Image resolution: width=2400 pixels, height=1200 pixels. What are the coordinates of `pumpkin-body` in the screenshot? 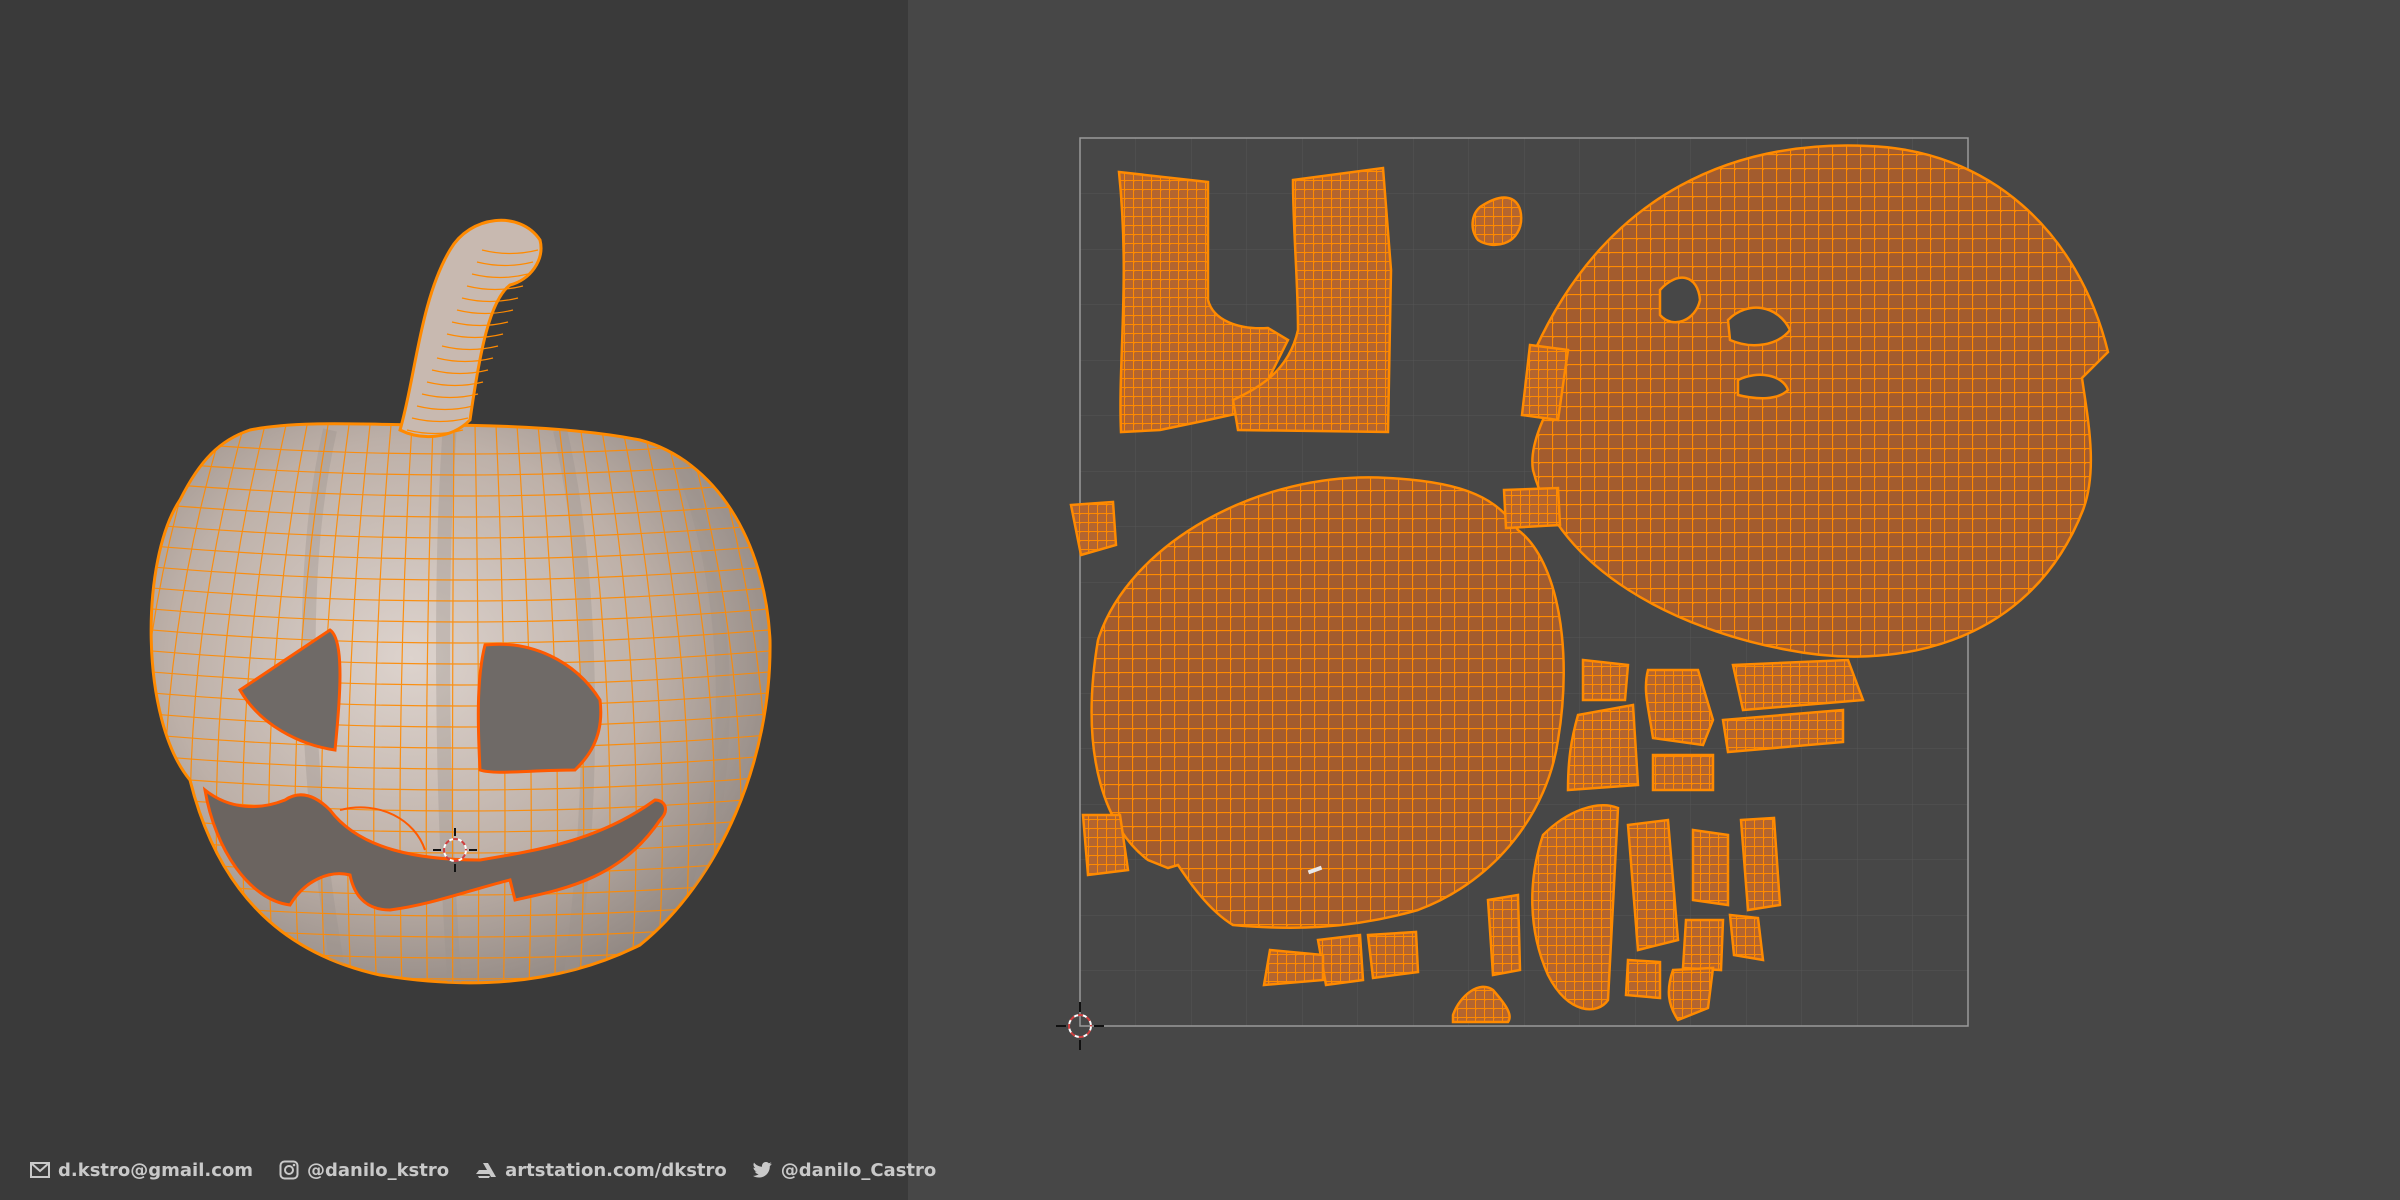 It's located at (460, 703).